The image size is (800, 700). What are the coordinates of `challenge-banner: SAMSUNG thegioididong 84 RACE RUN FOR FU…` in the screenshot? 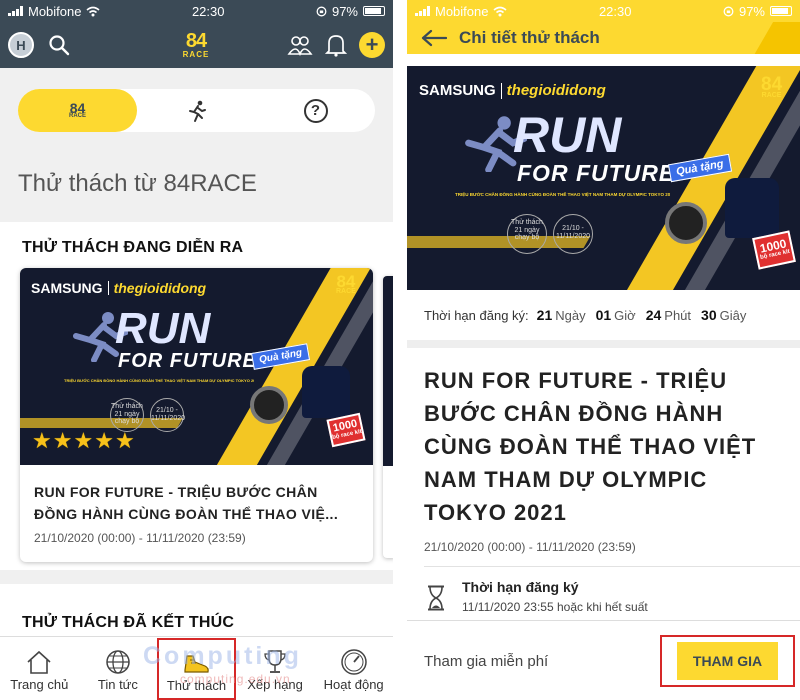 It's located at (196, 366).